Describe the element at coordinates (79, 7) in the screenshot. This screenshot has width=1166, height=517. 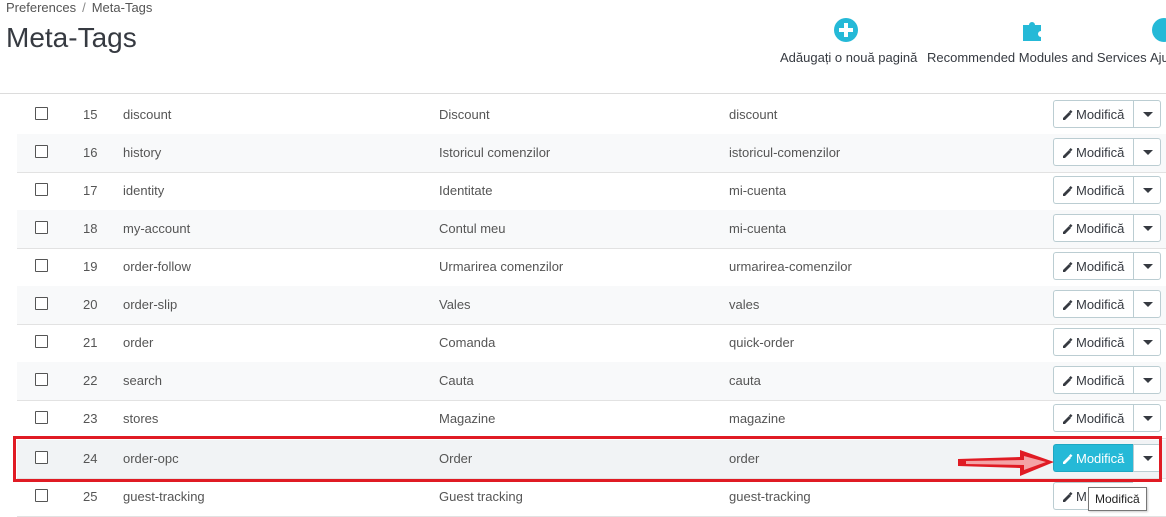
I see `breadcrumb: Preferences / Meta-Tags` at that location.